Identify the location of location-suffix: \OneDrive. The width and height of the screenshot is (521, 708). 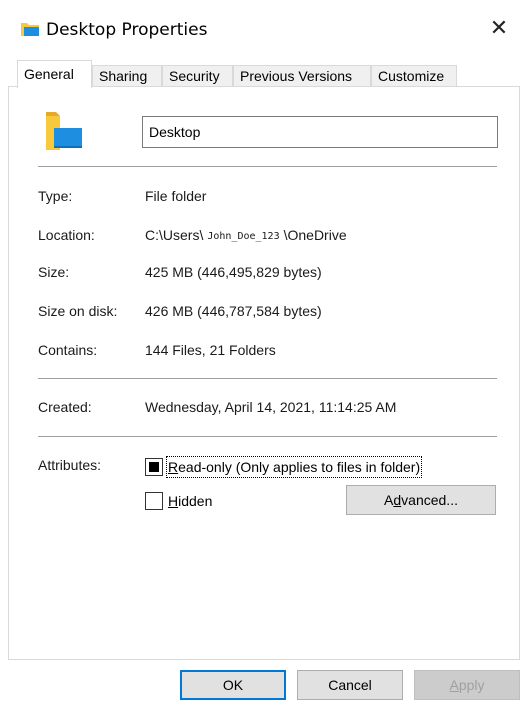
(315, 235).